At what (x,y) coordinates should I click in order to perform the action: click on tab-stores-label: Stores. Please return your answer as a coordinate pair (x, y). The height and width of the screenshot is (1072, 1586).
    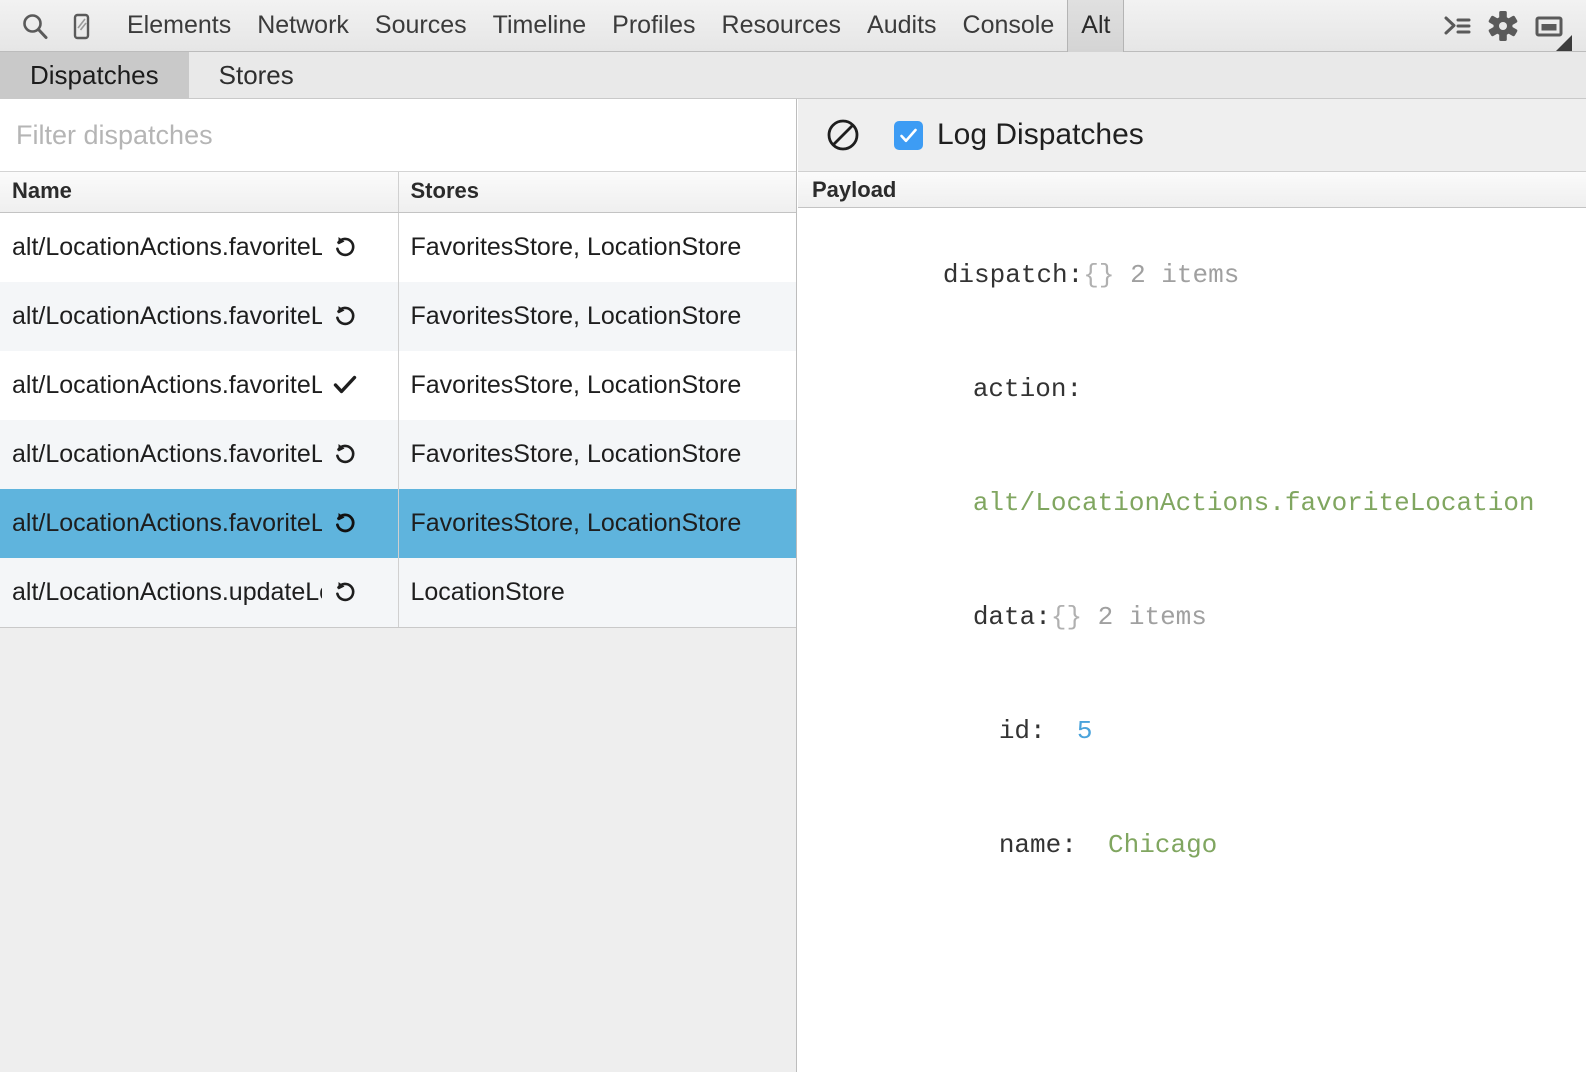
    Looking at the image, I should click on (256, 75).